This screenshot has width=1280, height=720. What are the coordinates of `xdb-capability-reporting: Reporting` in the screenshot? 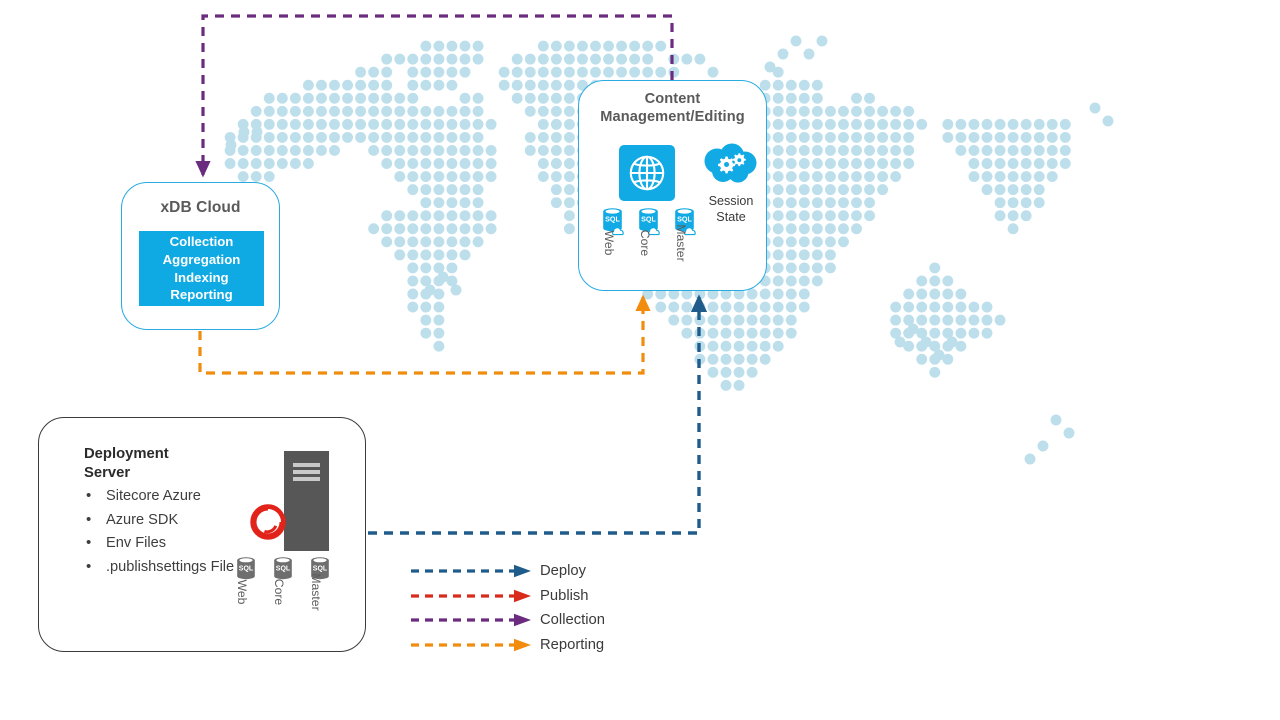 It's located at (201, 295).